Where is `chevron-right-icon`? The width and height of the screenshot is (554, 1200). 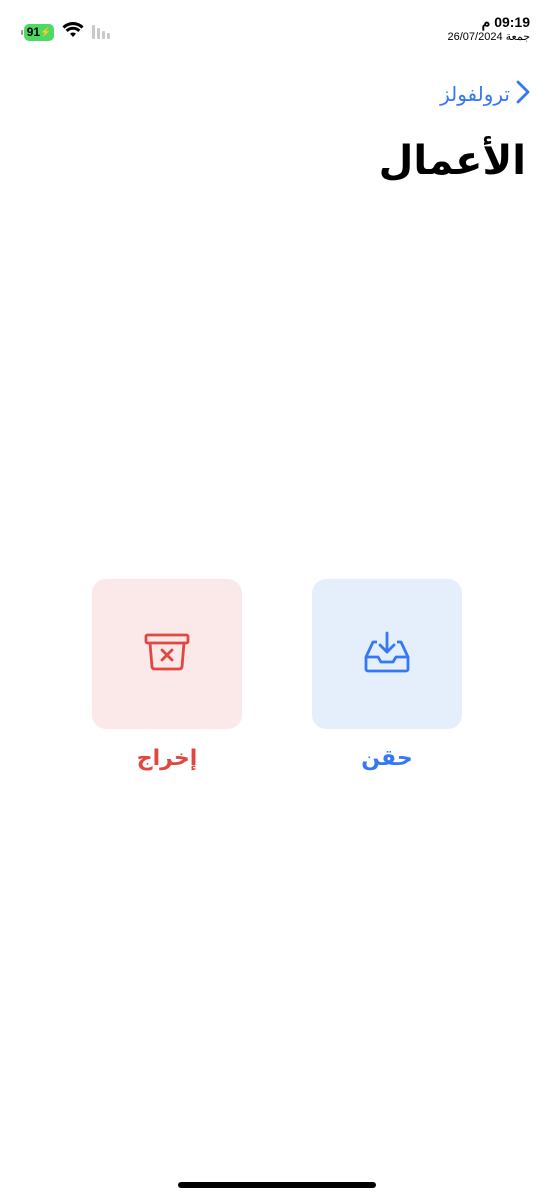
chevron-right-icon is located at coordinates (523, 94).